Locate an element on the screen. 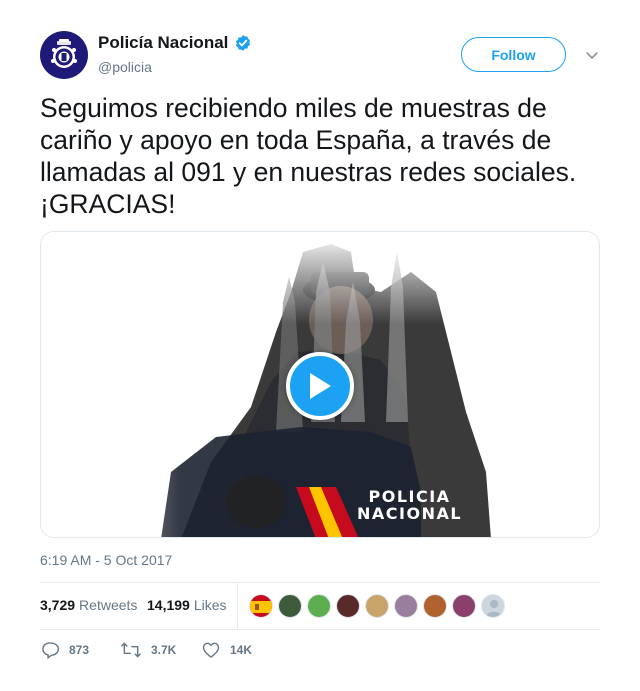 The width and height of the screenshot is (640, 691). liker-avatar-default is located at coordinates (493, 606).